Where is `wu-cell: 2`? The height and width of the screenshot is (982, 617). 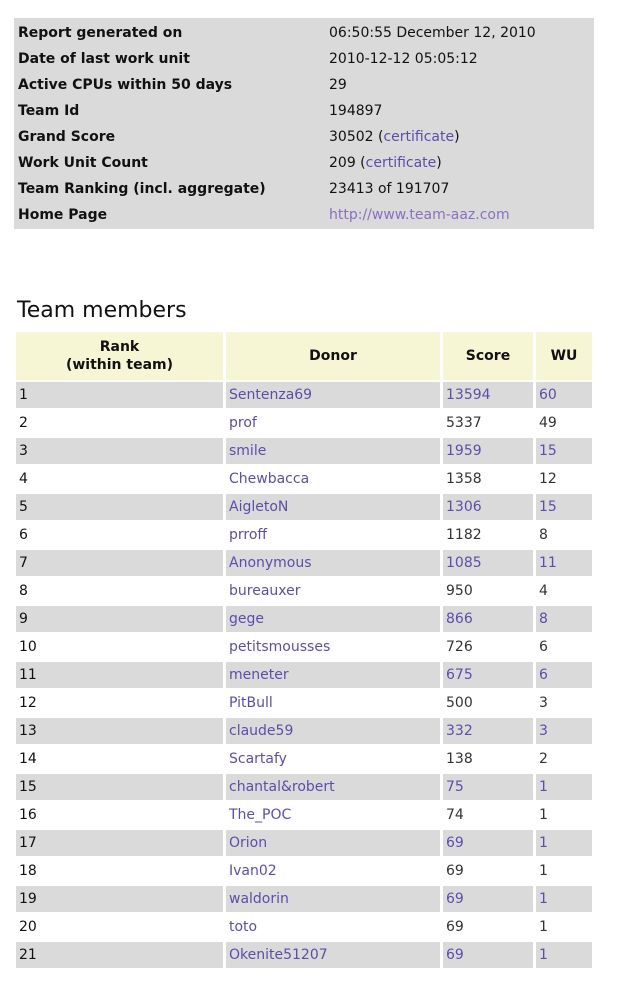 wu-cell: 2 is located at coordinates (564, 759).